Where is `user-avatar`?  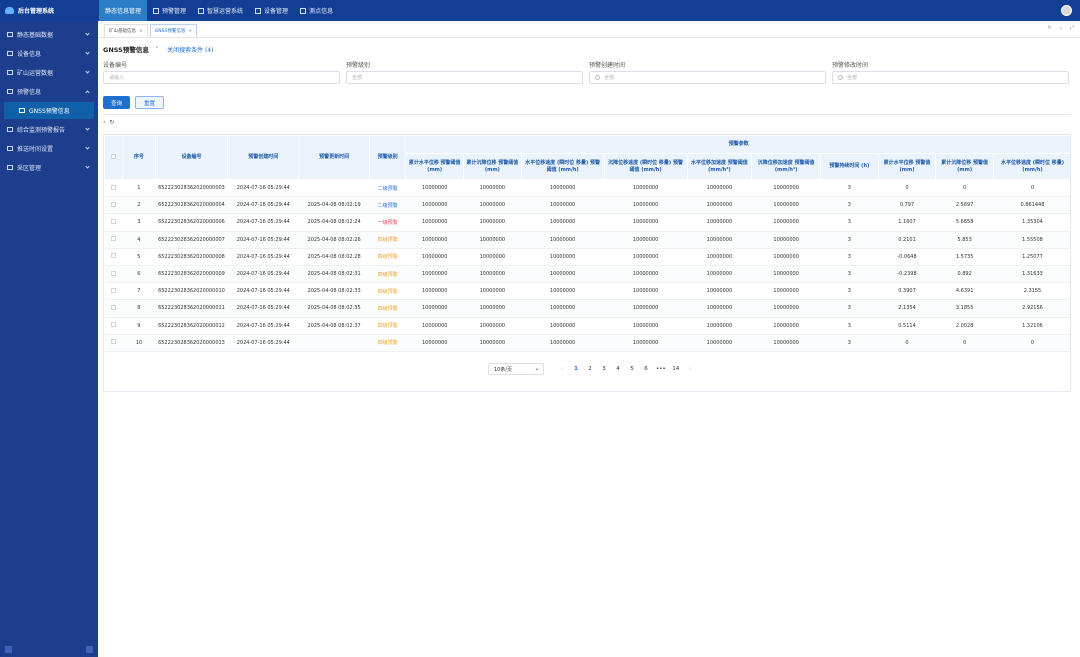
user-avatar is located at coordinates (1066, 10).